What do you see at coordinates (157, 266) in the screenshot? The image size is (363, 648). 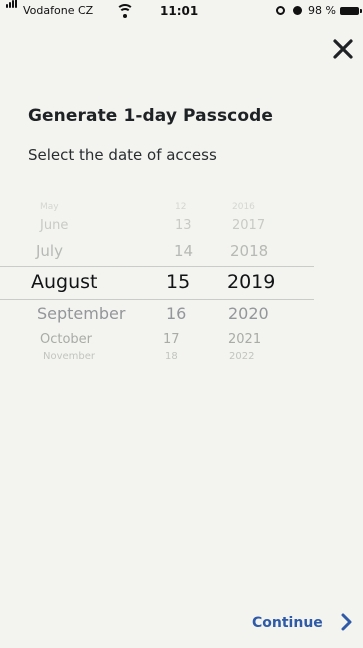 I see `picker-selection-top-line` at bounding box center [157, 266].